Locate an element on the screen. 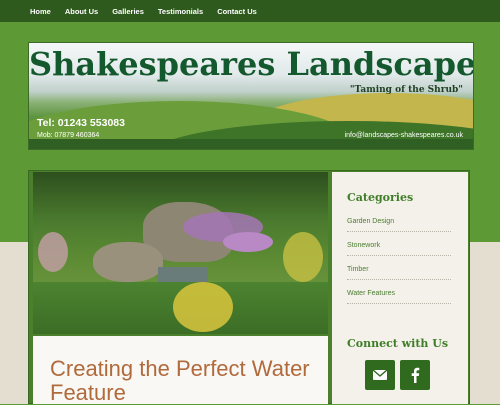 The height and width of the screenshot is (405, 500). post-title: Creating the Perfect Water Feature is located at coordinates (185, 381).